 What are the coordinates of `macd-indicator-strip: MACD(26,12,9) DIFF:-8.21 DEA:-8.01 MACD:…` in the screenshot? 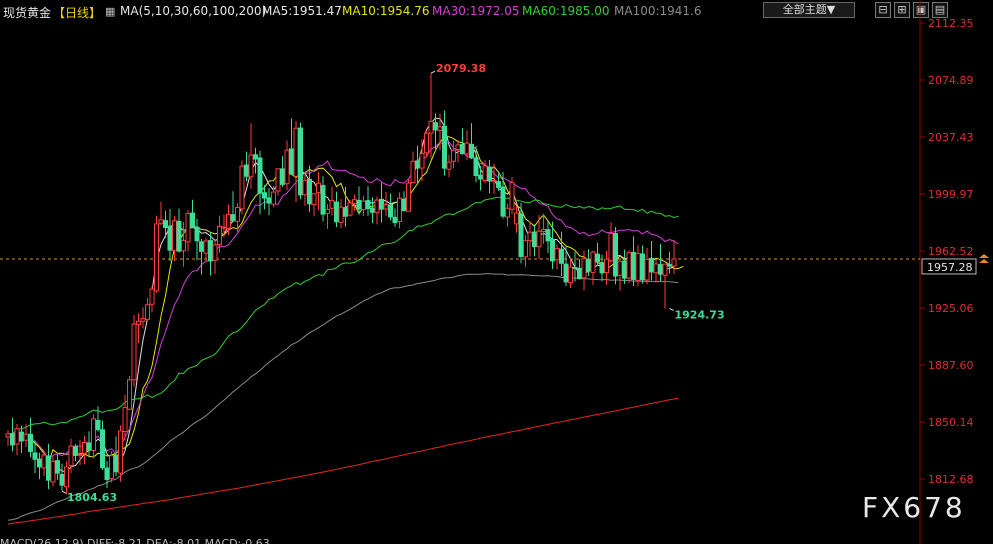 It's located at (135, 540).